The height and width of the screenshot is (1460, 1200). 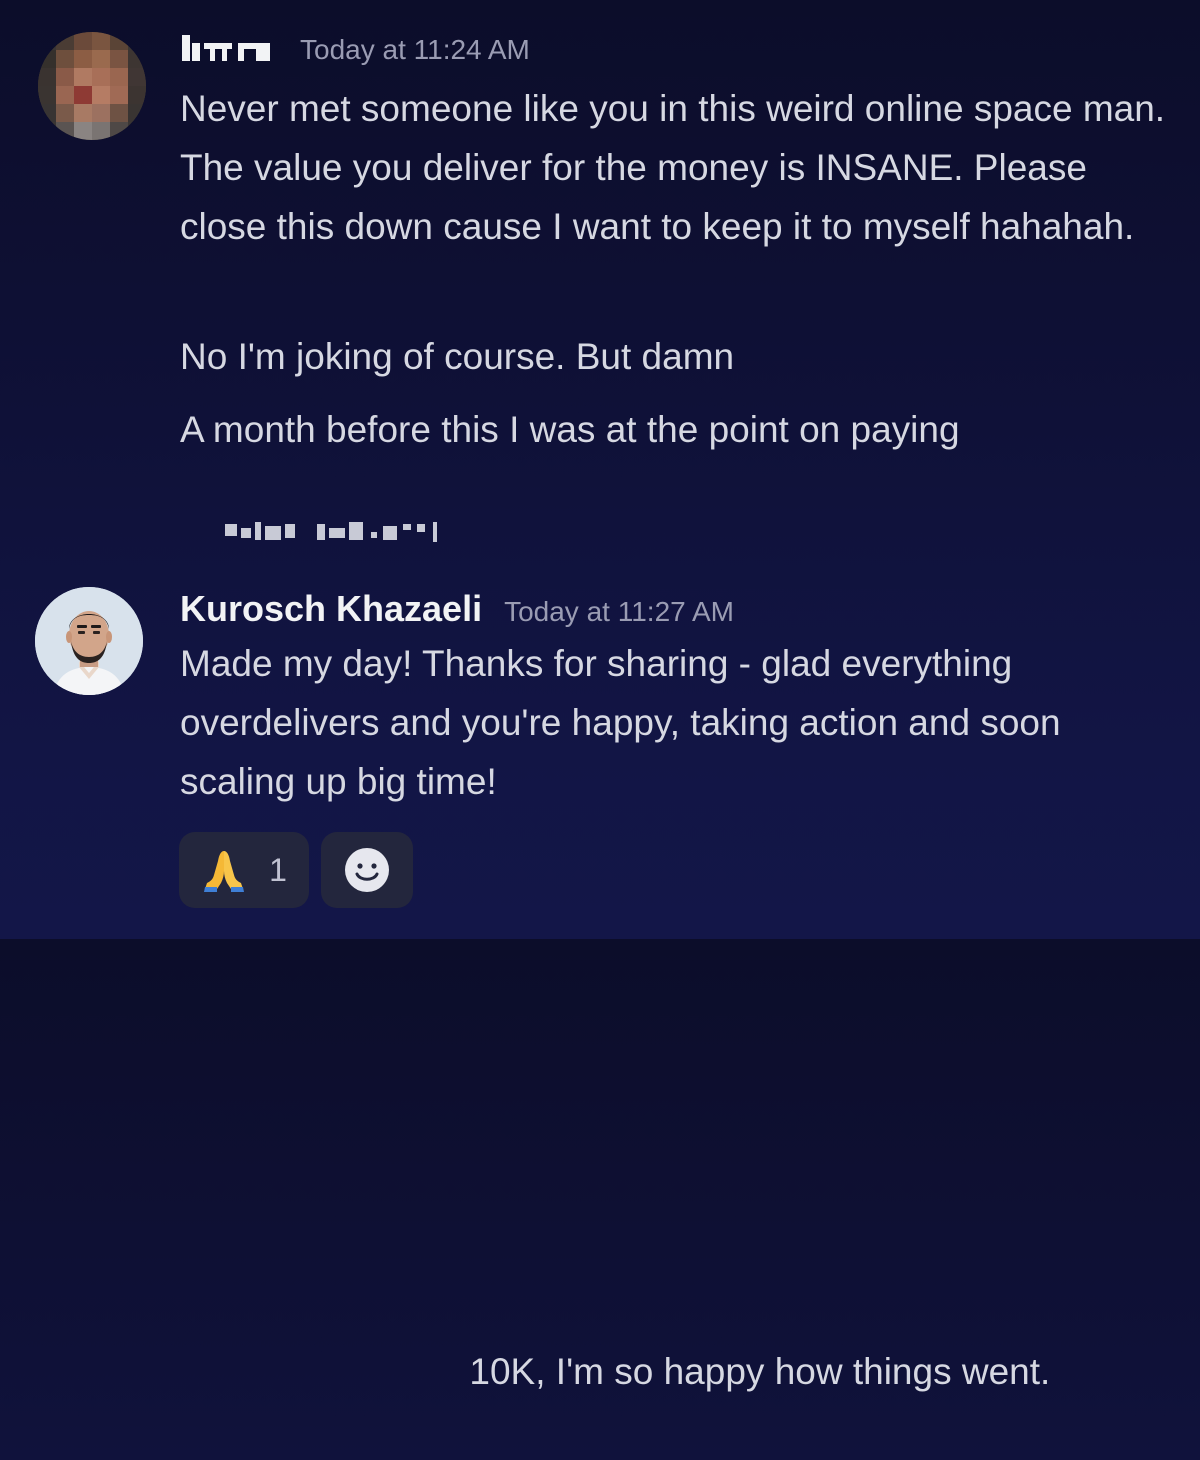 What do you see at coordinates (331, 609) in the screenshot?
I see `username: Kurosch Khazaeli` at bounding box center [331, 609].